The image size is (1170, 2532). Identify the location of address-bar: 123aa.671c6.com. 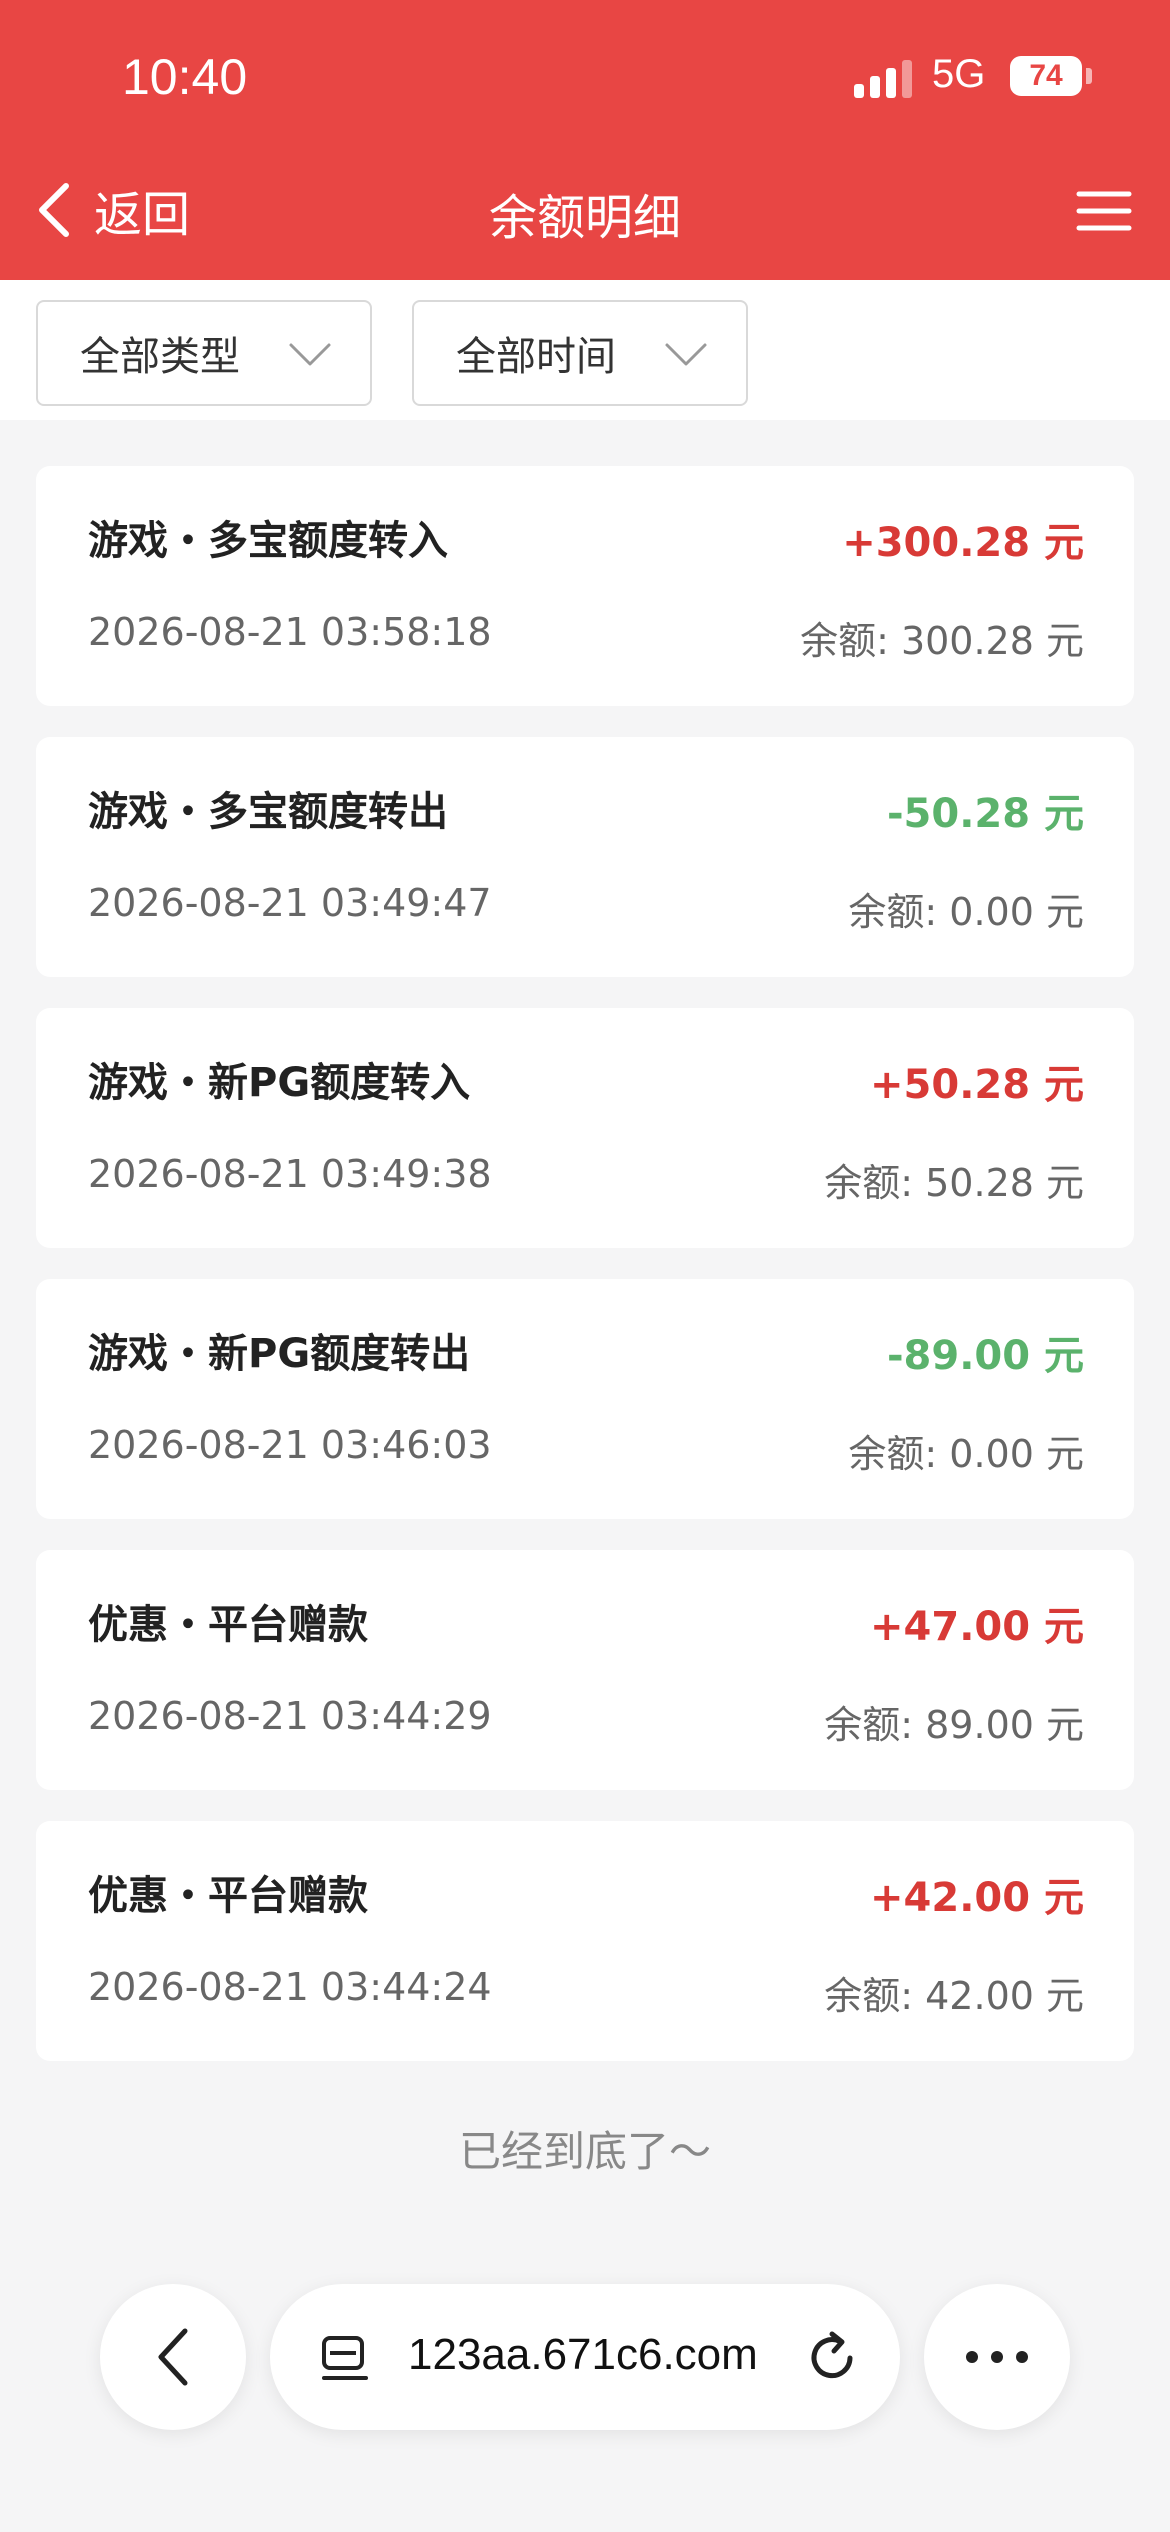
(585, 2357).